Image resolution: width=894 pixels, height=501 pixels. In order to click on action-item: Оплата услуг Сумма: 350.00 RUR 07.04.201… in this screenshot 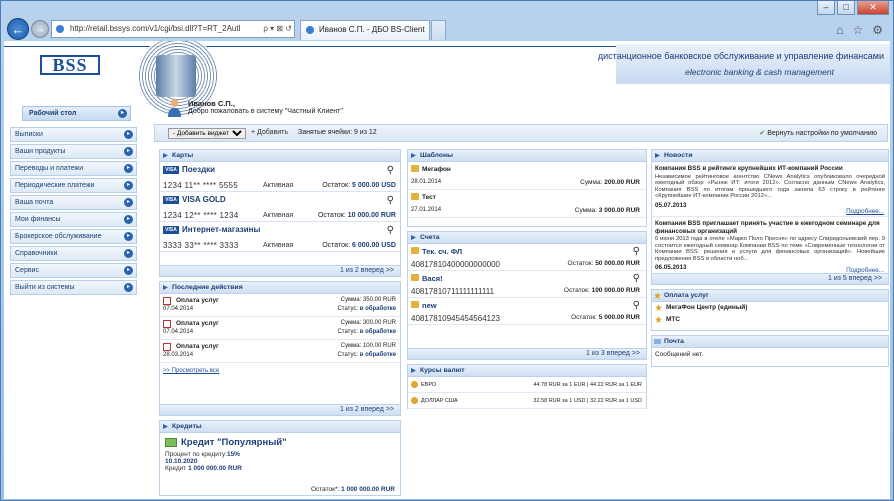, I will do `click(280, 305)`.